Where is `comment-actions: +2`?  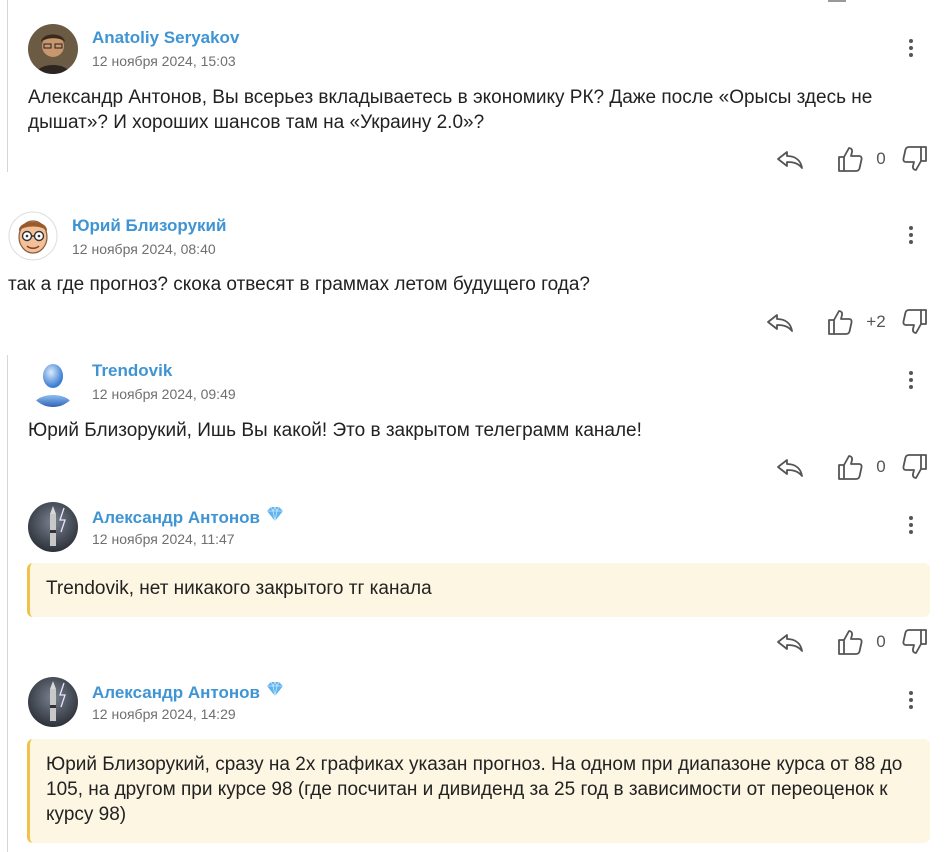 comment-actions: +2 is located at coordinates (850, 322).